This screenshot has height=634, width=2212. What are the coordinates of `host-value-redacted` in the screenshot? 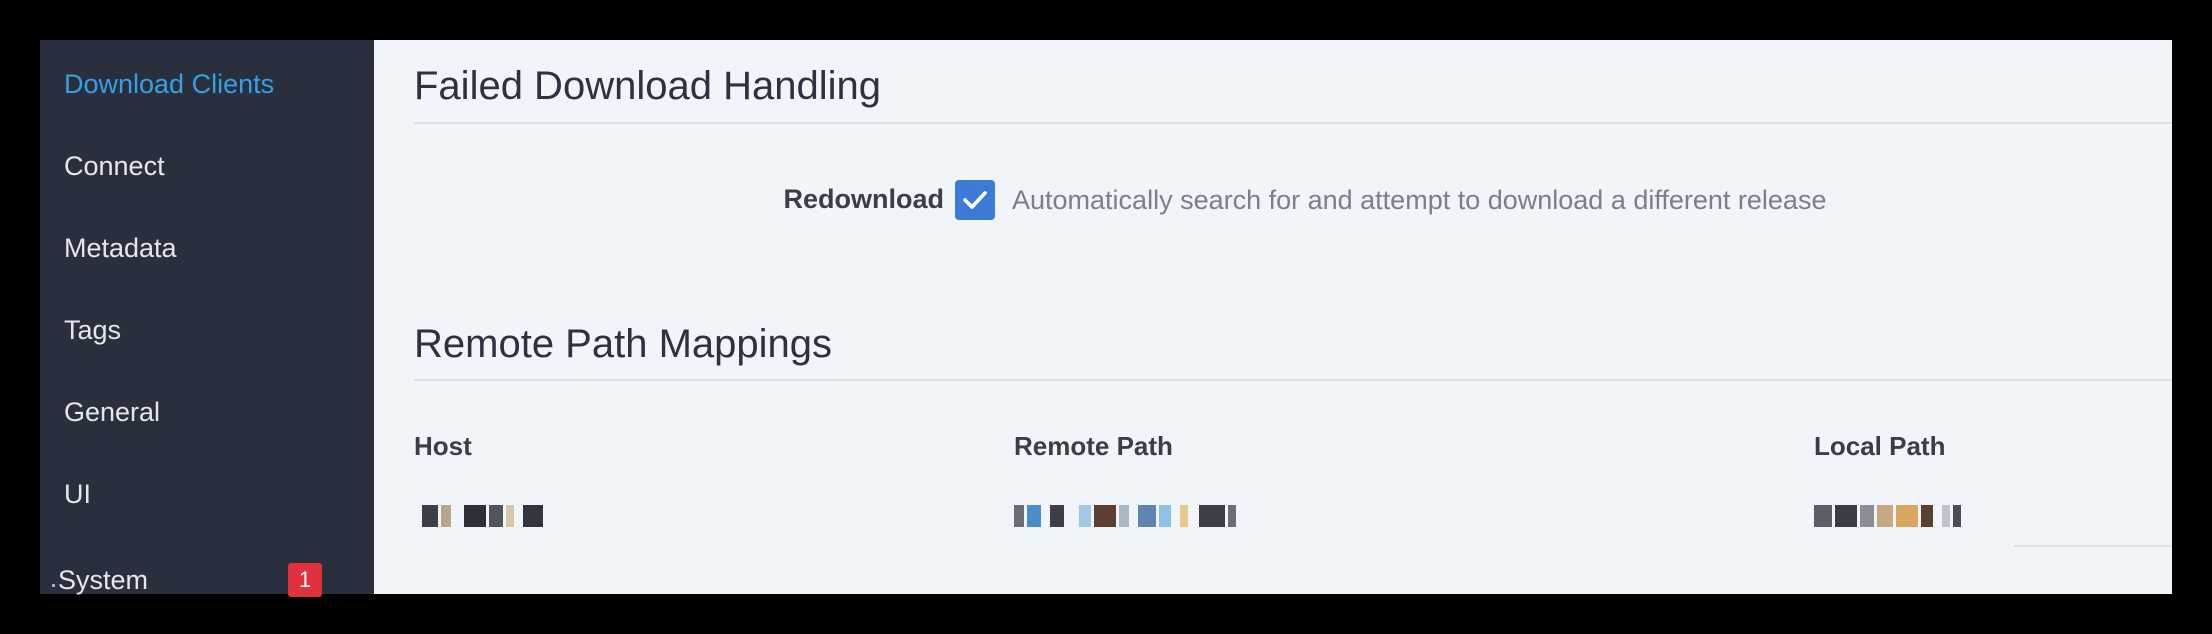 It's located at (484, 516).